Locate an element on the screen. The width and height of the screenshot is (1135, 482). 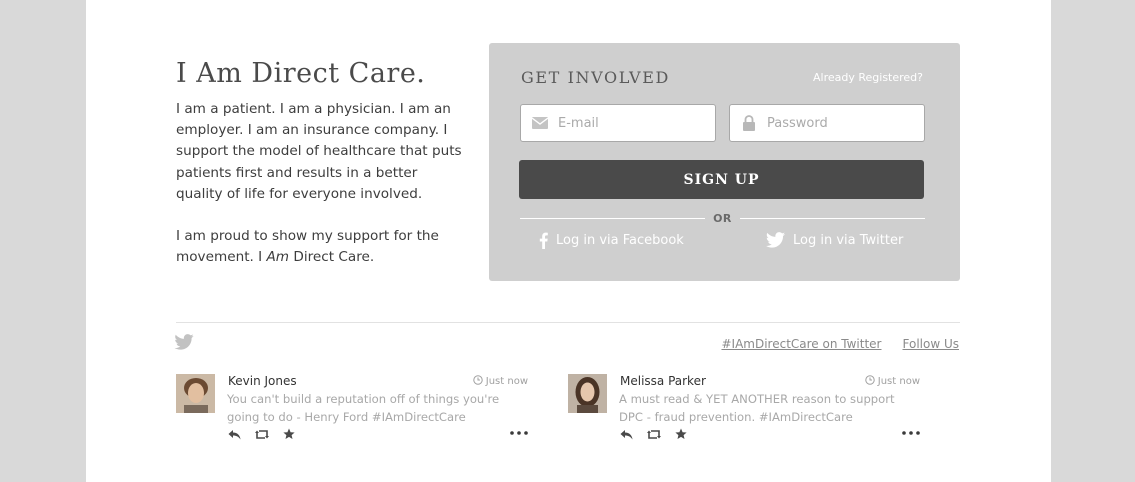
twitter-login-label: Log in via Twitter is located at coordinates (848, 240).